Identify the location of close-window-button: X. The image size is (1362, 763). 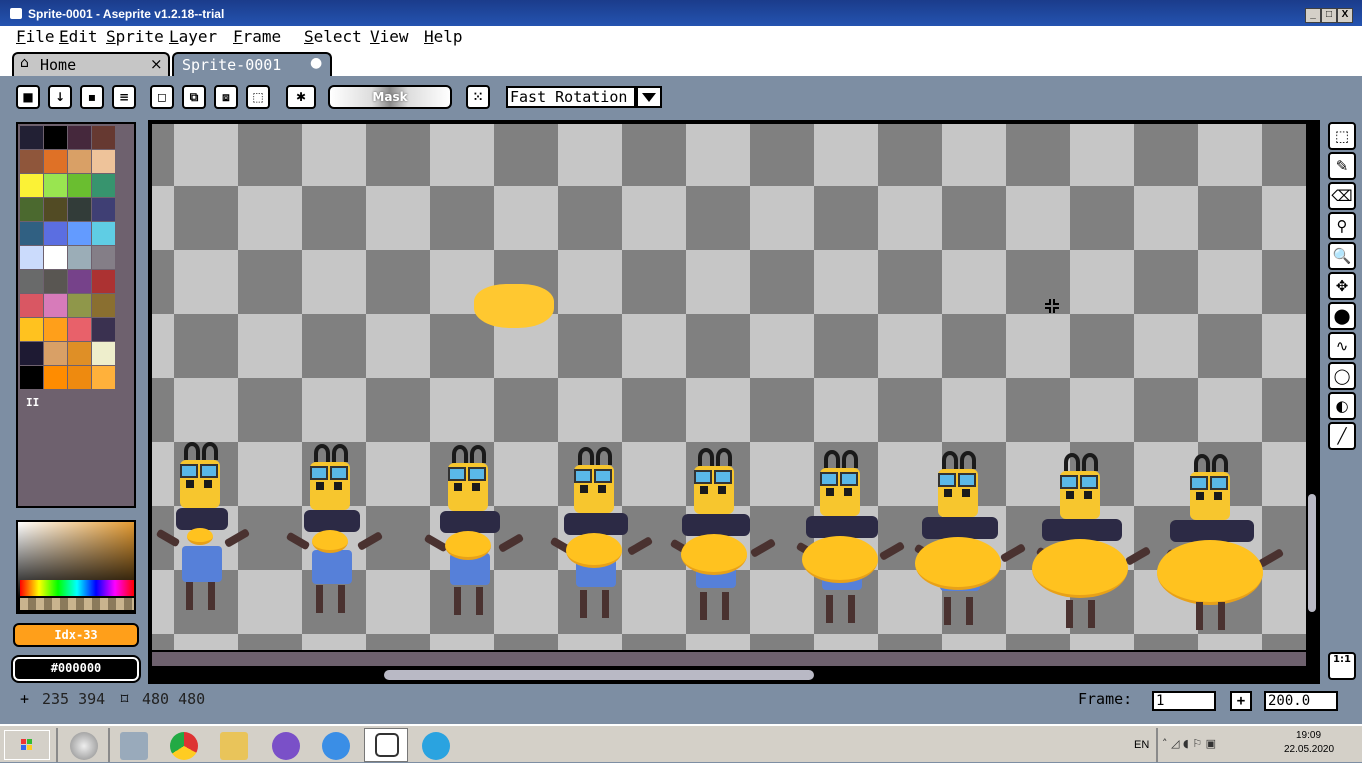
(1345, 15).